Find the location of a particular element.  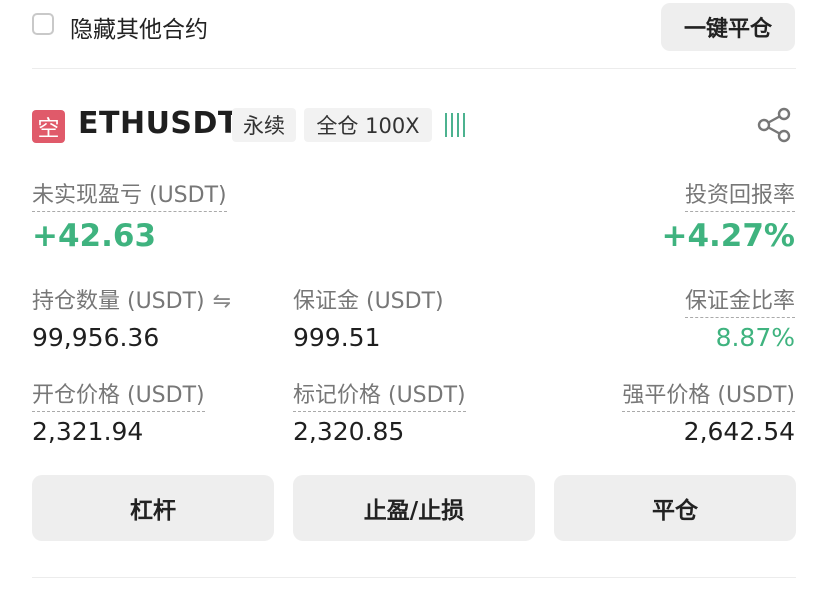

short-side-badge: 空 is located at coordinates (48, 126).